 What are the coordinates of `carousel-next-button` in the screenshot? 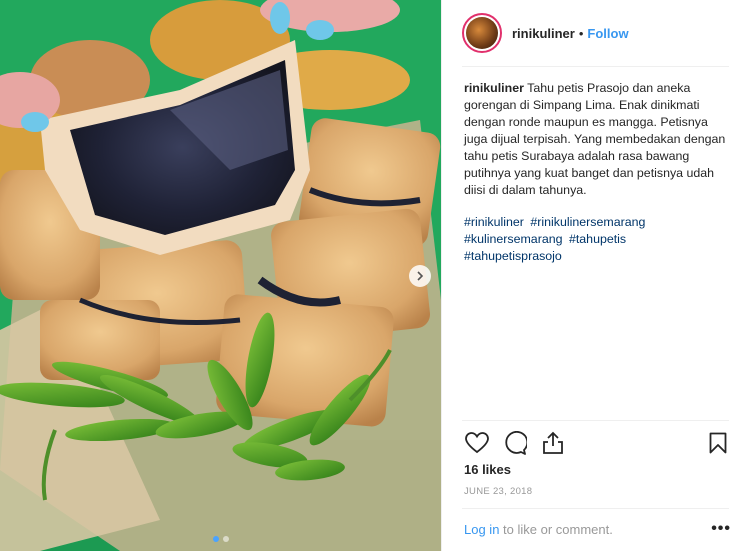 It's located at (420, 276).